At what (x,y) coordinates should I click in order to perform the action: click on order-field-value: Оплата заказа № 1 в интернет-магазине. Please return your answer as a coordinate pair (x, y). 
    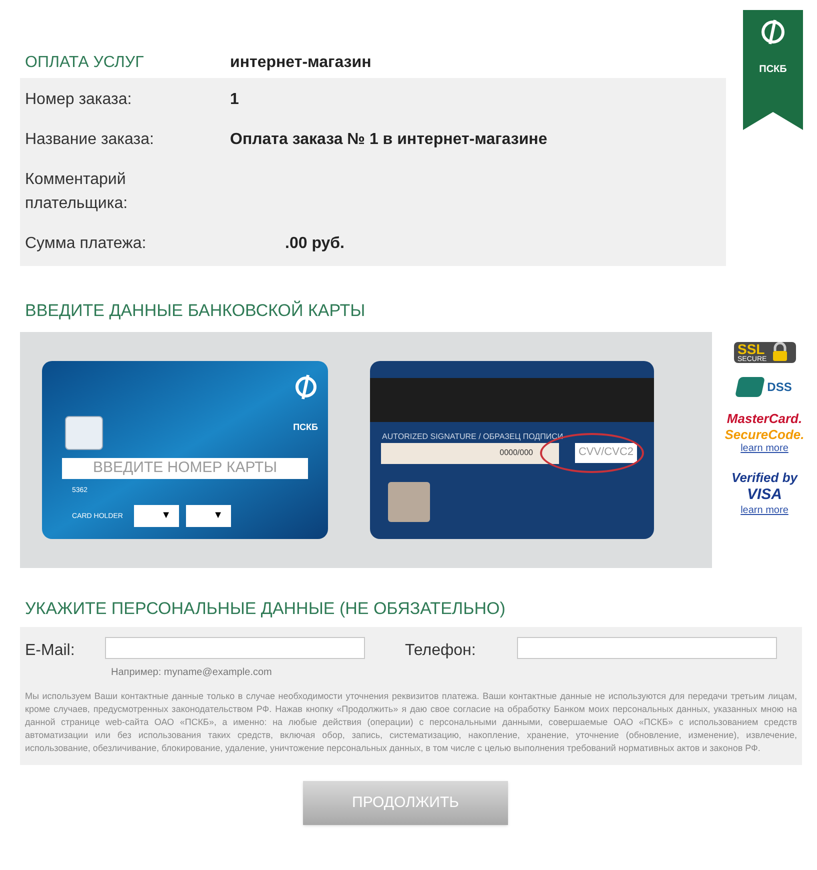
    Looking at the image, I should click on (389, 140).